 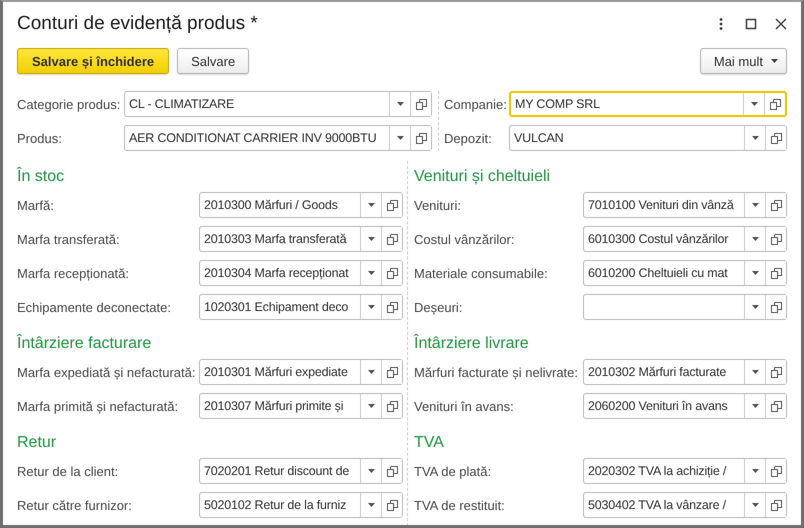 What do you see at coordinates (138, 24) in the screenshot?
I see `window-title: Conturi de evidență produs *` at bounding box center [138, 24].